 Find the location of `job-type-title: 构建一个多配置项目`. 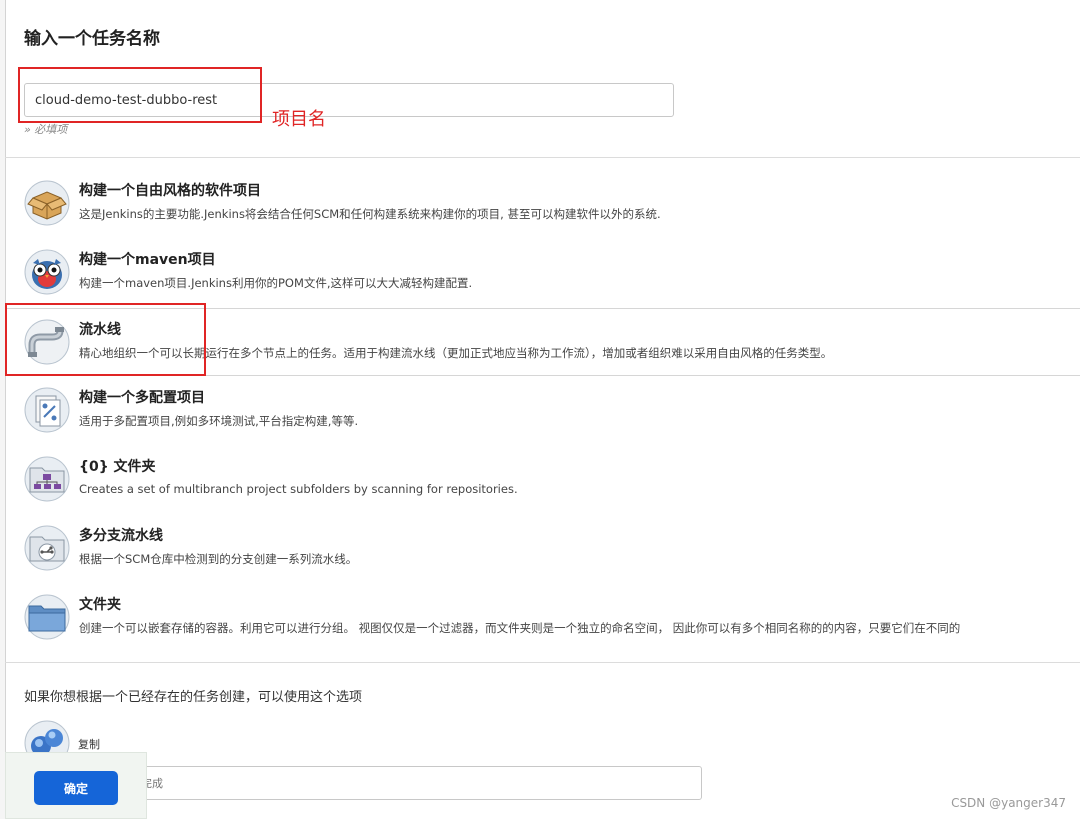

job-type-title: 构建一个多配置项目 is located at coordinates (142, 398).